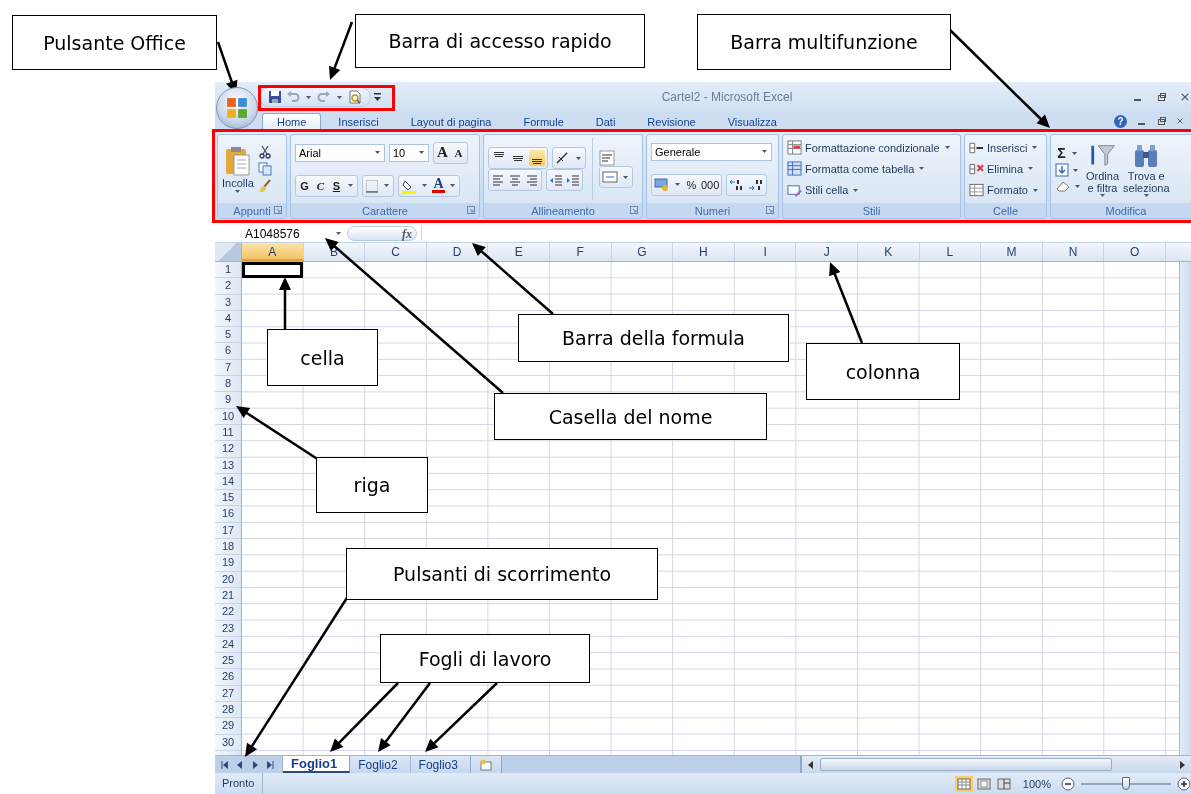  Describe the element at coordinates (264, 186) in the screenshot. I see `brush-icon` at that location.